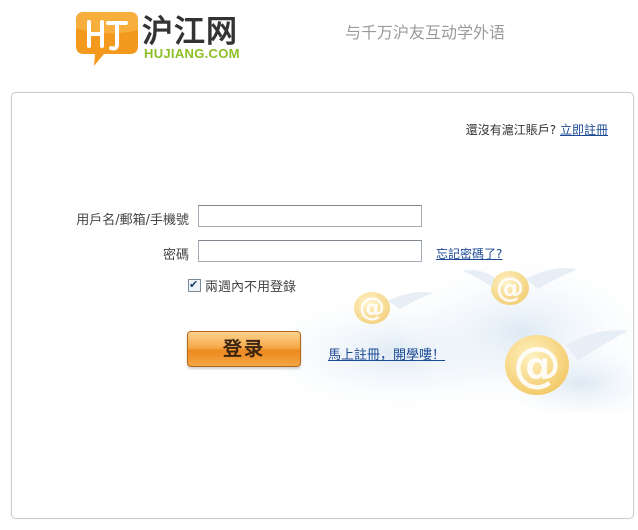 This screenshot has width=638, height=530. What do you see at coordinates (190, 32) in the screenshot?
I see `brand-name: 沪江网` at bounding box center [190, 32].